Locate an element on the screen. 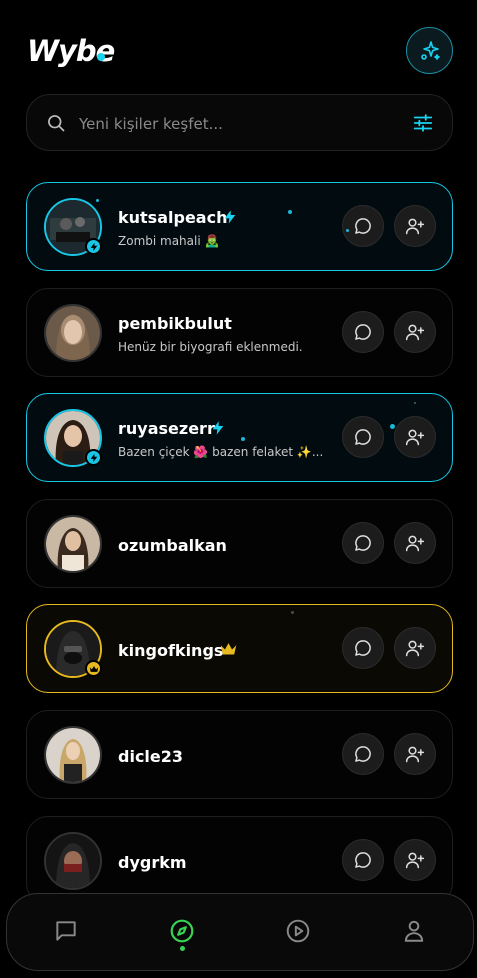 The width and height of the screenshot is (477, 978). username: ruyasezerr is located at coordinates (166, 428).